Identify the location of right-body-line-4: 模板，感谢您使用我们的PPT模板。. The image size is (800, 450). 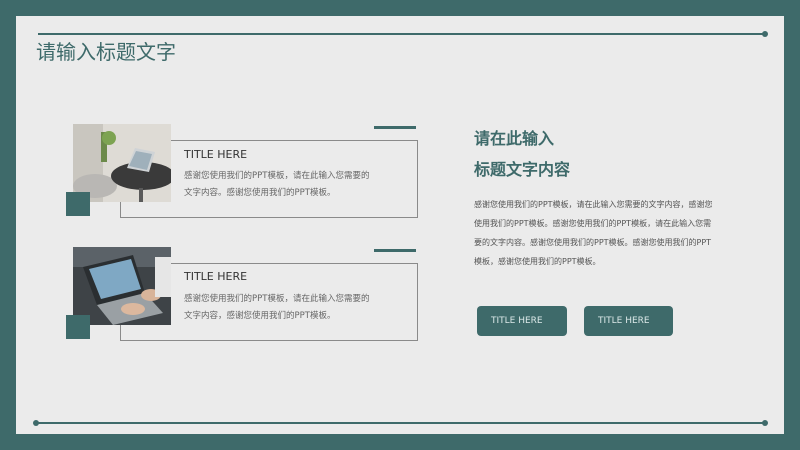
(537, 261).